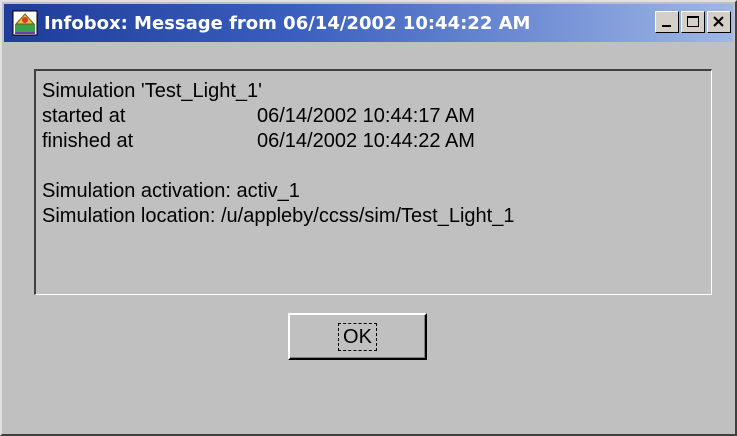  I want to click on maximize-button, so click(693, 22).